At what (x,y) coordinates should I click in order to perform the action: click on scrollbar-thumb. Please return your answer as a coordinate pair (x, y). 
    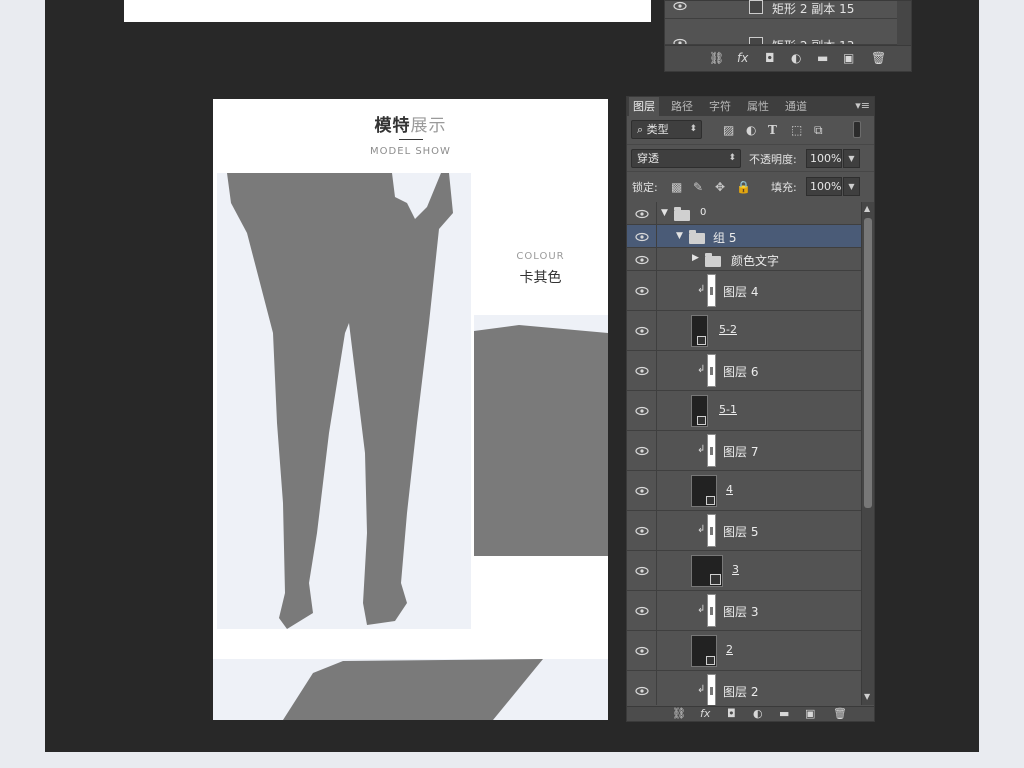
    Looking at the image, I should click on (868, 363).